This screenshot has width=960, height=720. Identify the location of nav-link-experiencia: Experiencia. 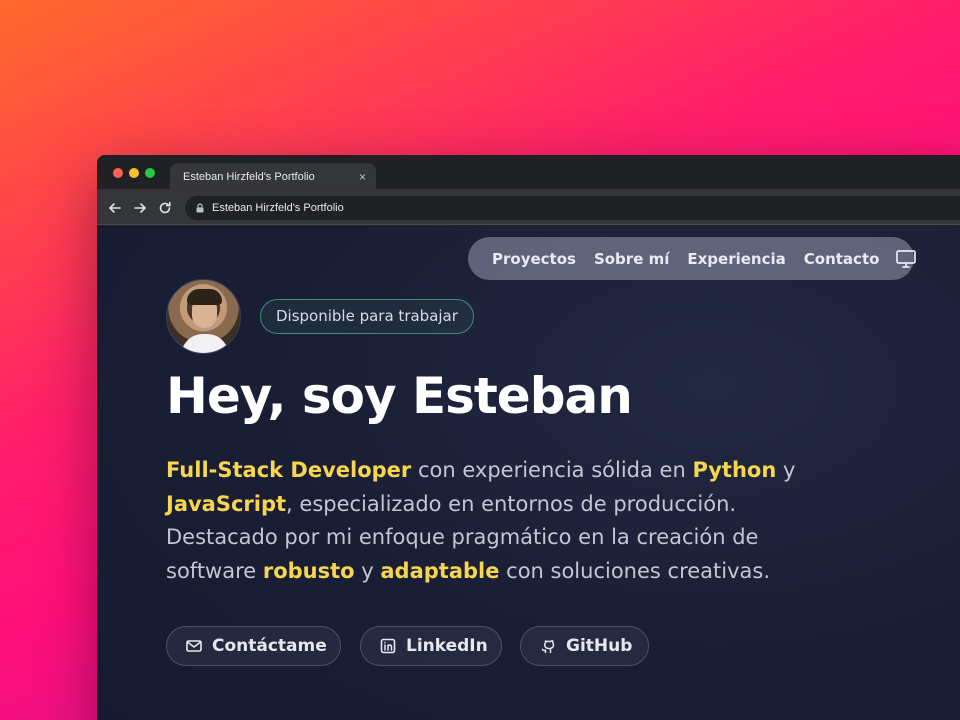
(736, 259).